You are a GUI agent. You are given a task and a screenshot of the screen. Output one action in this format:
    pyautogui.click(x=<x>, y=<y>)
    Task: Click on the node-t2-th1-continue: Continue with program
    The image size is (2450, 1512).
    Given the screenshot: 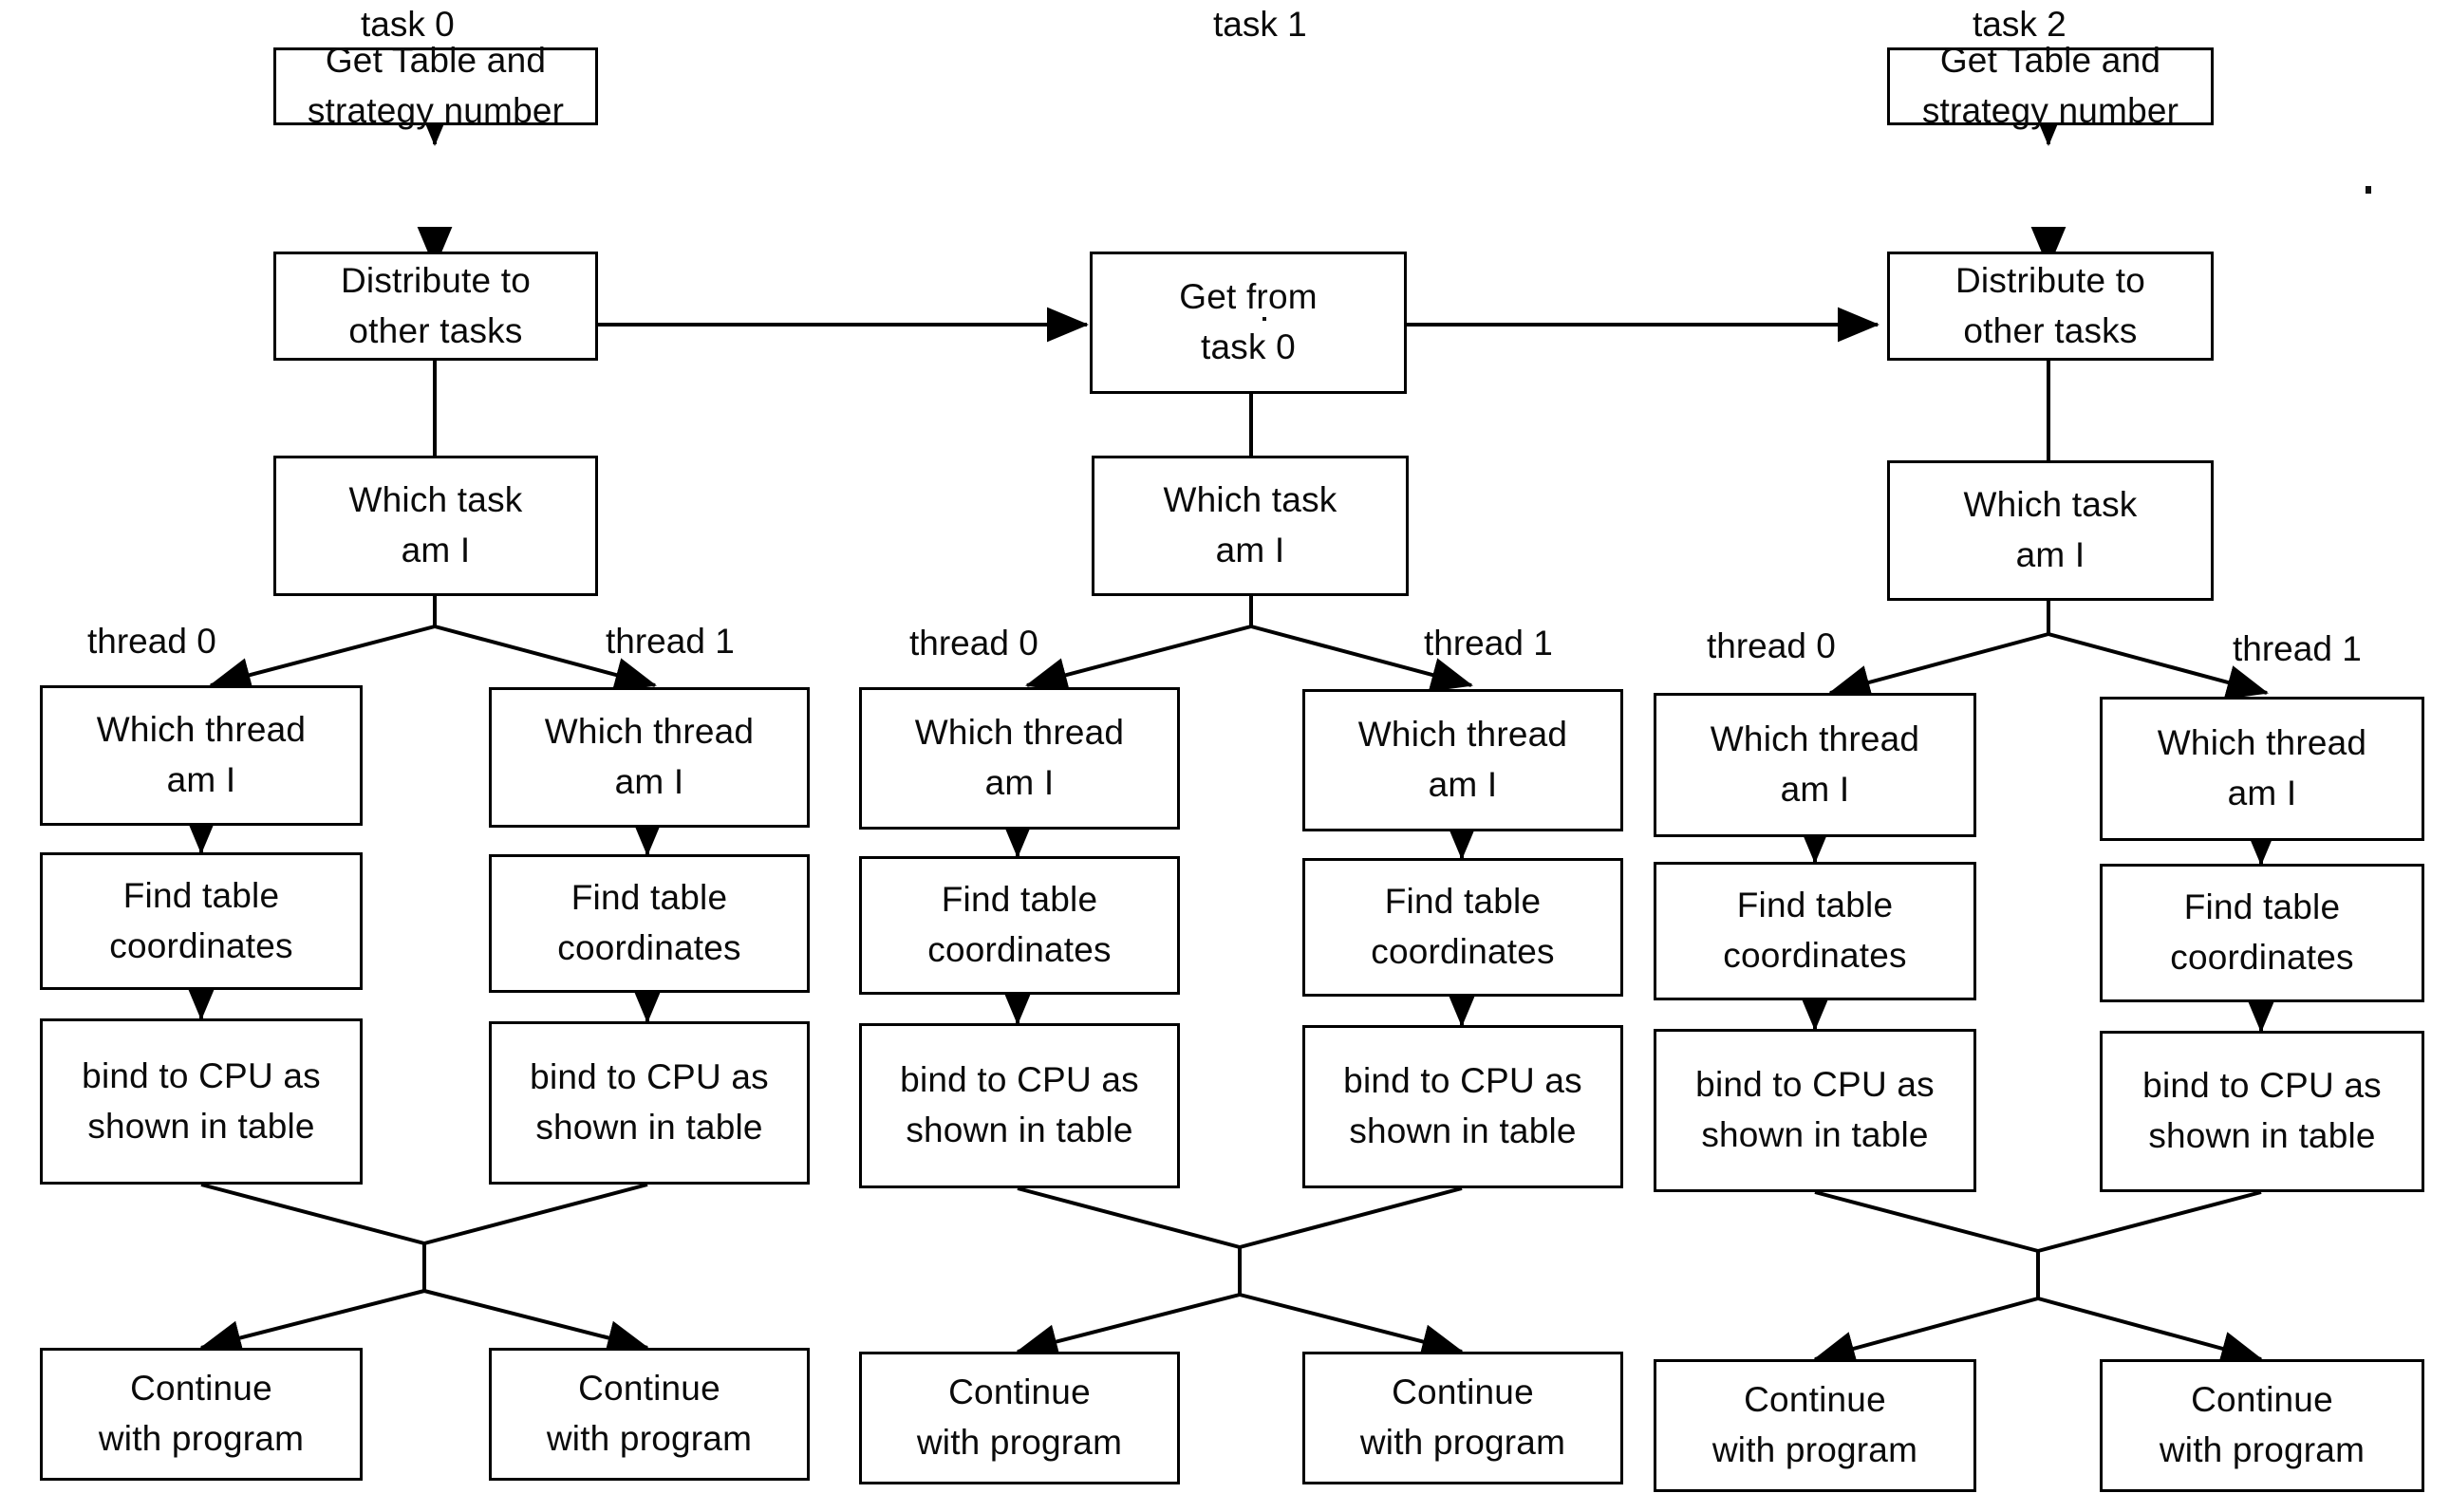 What is the action you would take?
    pyautogui.click(x=2262, y=1426)
    